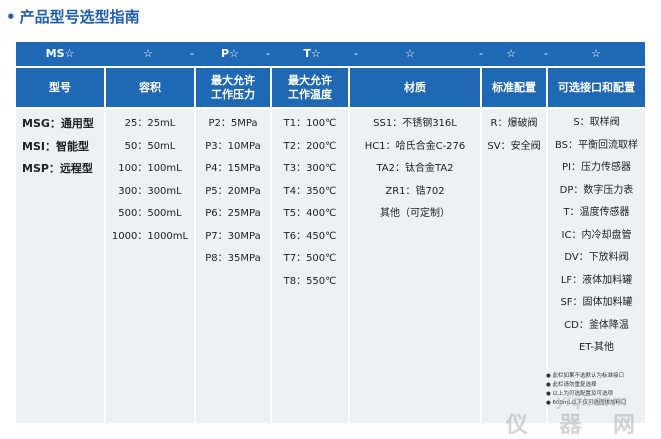 The image size is (661, 439). Describe the element at coordinates (514, 146) in the screenshot. I see `list-item: SV：安全阀` at that location.